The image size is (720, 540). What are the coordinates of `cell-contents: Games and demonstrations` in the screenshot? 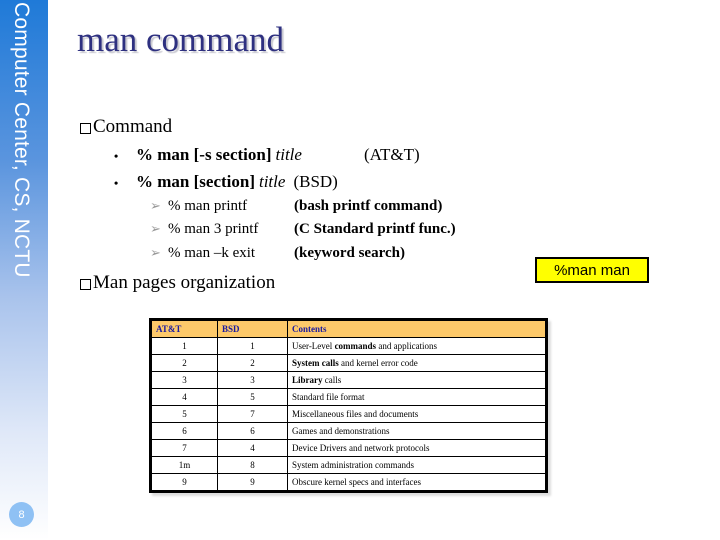 It's located at (417, 431).